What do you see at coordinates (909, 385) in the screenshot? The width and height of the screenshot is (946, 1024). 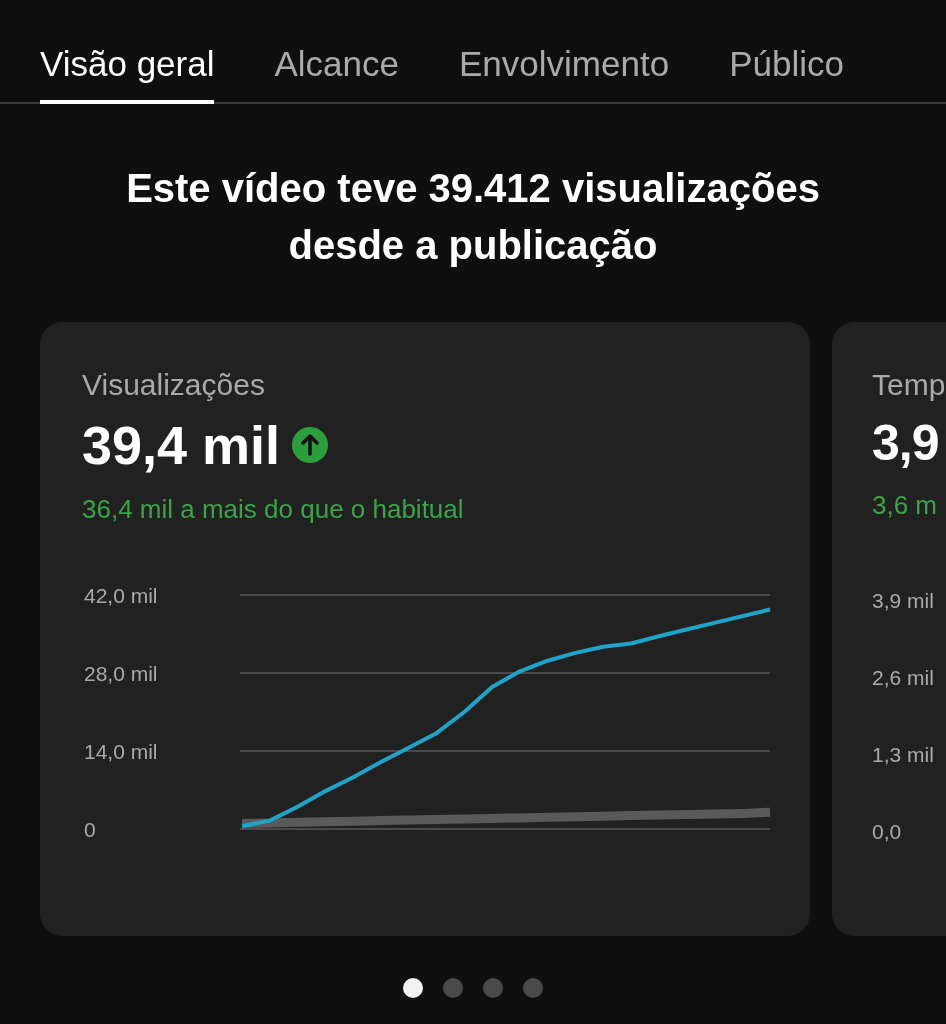 I see `card-title: Temp` at bounding box center [909, 385].